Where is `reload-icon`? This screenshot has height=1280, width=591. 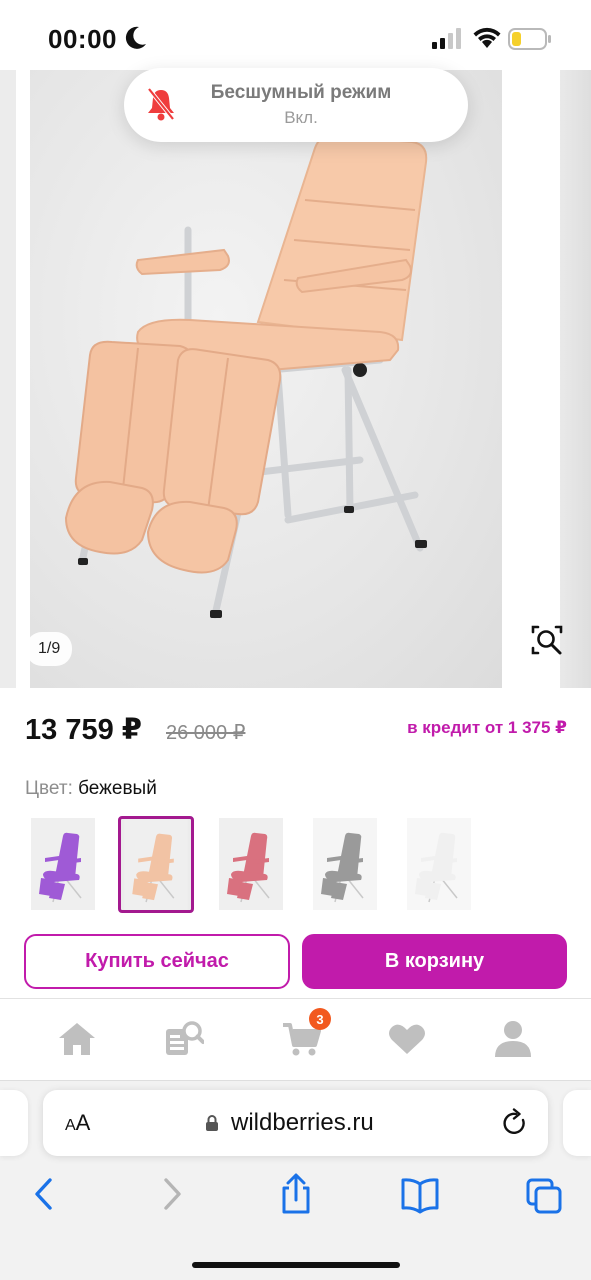
reload-icon is located at coordinates (515, 1123).